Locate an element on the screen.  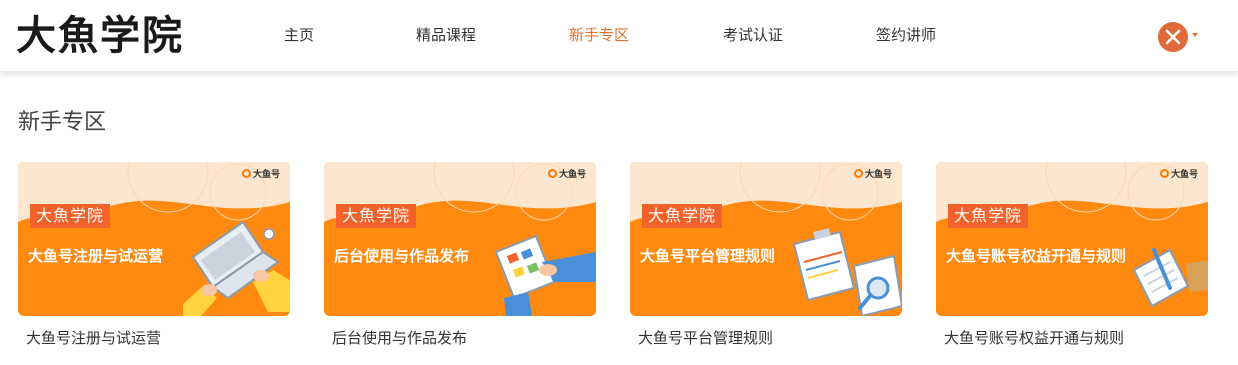
clipboard-magnifier-icon is located at coordinates (847, 272).